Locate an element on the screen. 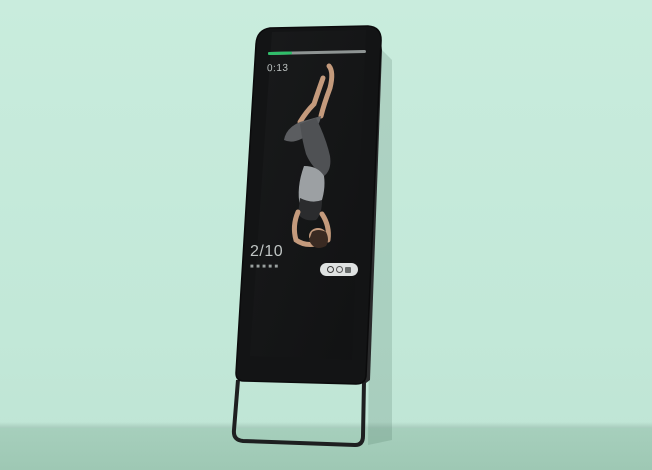 The width and height of the screenshot is (652, 470). camera-toggle-icon is located at coordinates (330, 269).